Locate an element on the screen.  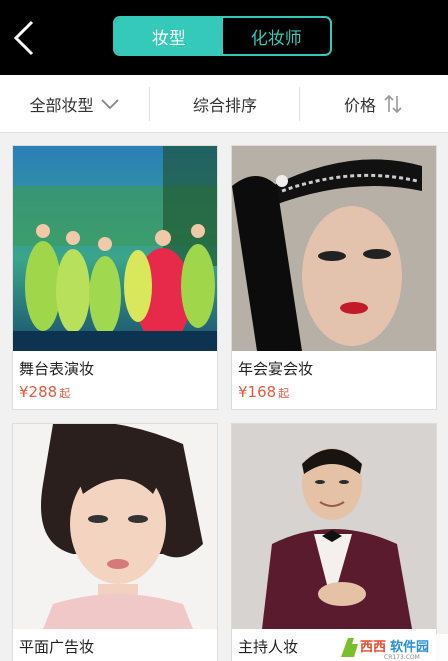
host-photo is located at coordinates (334, 526).